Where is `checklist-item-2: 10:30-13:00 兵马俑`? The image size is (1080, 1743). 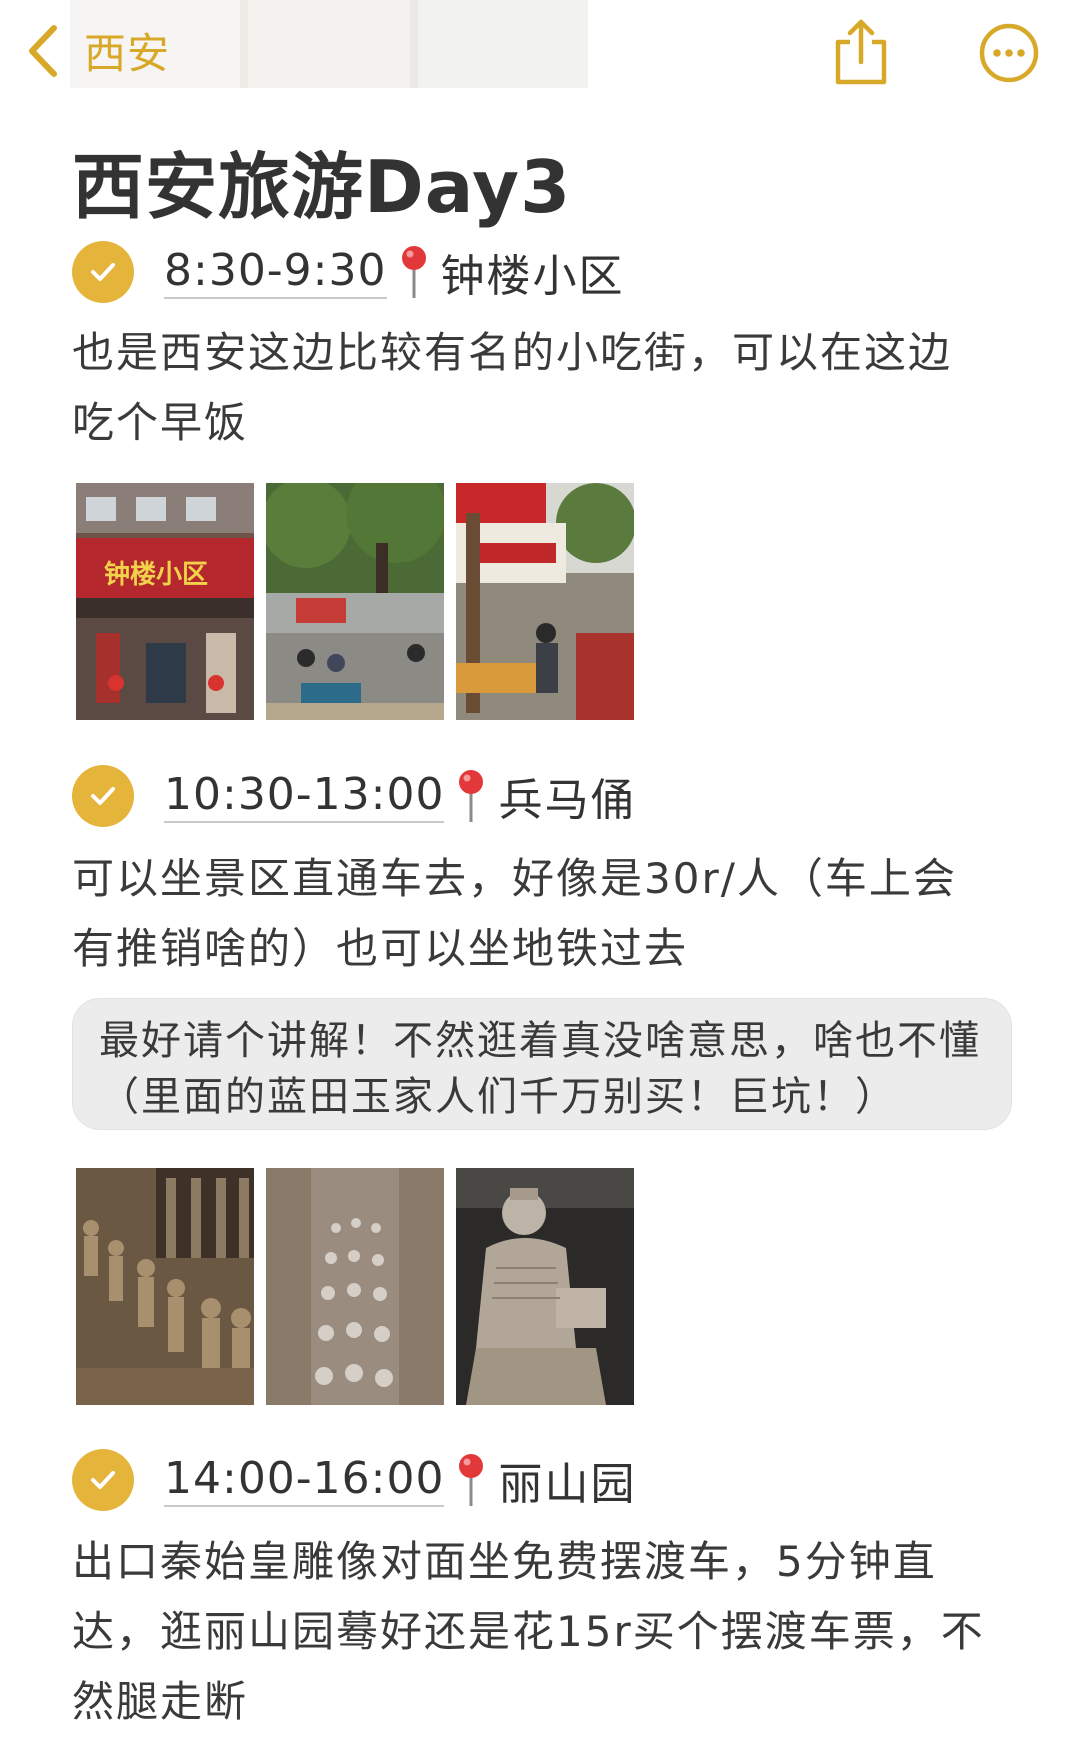
checklist-item-2: 10:30-13:00 兵马俑 is located at coordinates (354, 796).